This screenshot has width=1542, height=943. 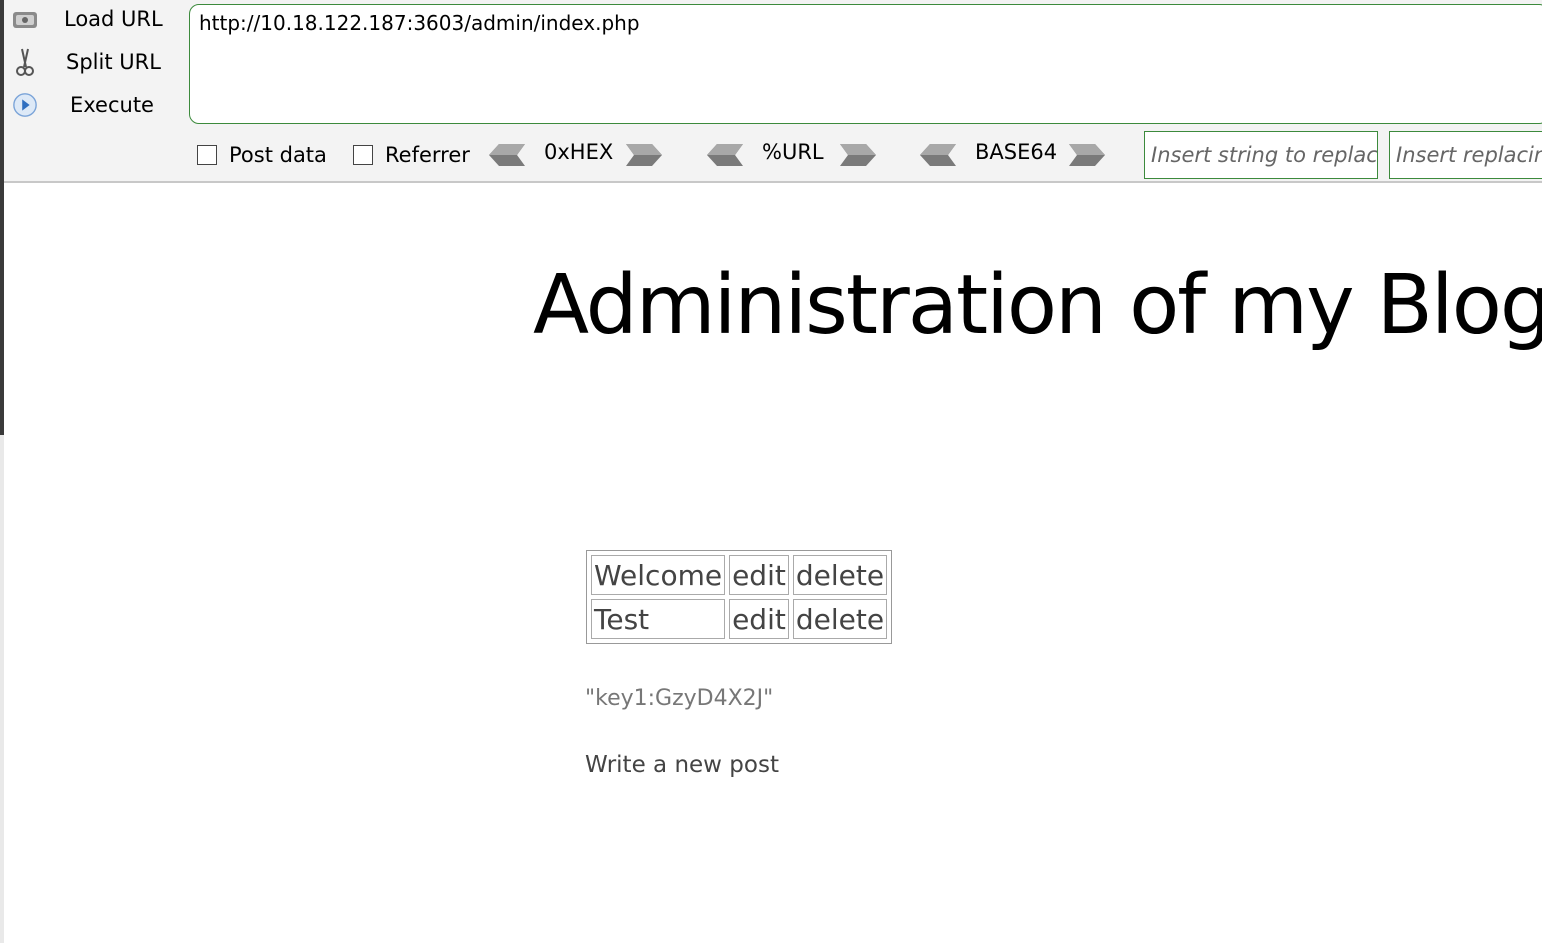 What do you see at coordinates (507, 155) in the screenshot?
I see `hex-decode-left-arrow-icon` at bounding box center [507, 155].